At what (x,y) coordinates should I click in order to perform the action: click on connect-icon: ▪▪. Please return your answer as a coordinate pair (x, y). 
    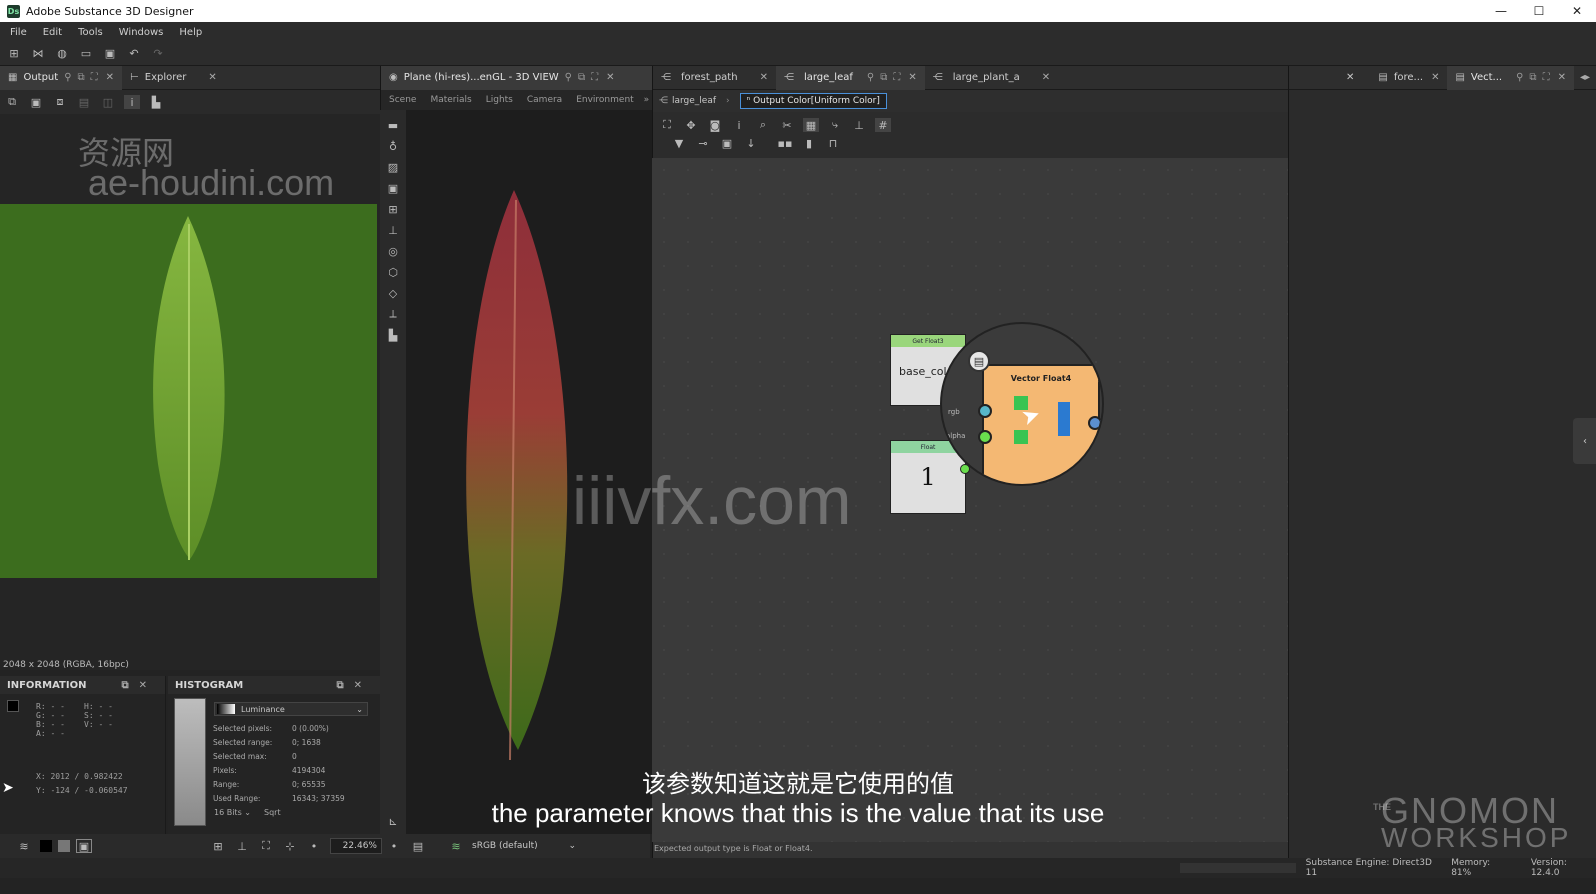
    Looking at the image, I should click on (785, 143).